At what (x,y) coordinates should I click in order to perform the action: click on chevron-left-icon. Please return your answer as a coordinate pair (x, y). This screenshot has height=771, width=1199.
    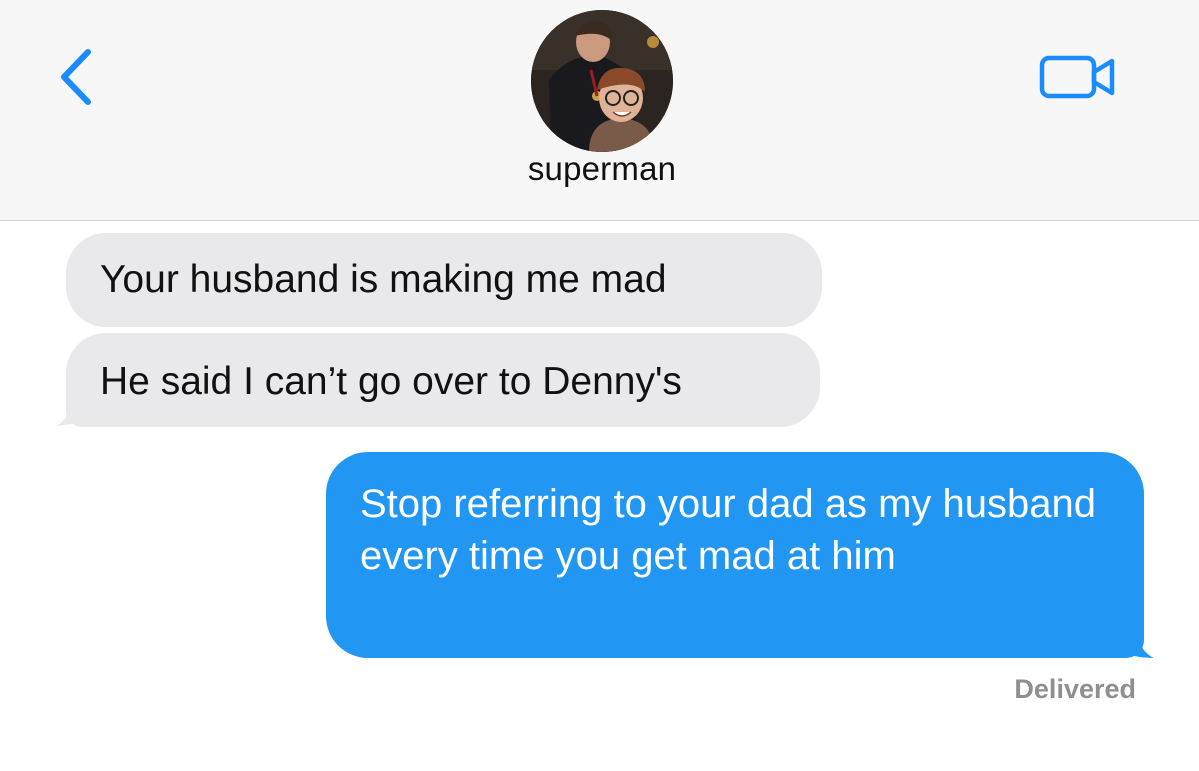
    Looking at the image, I should click on (76, 77).